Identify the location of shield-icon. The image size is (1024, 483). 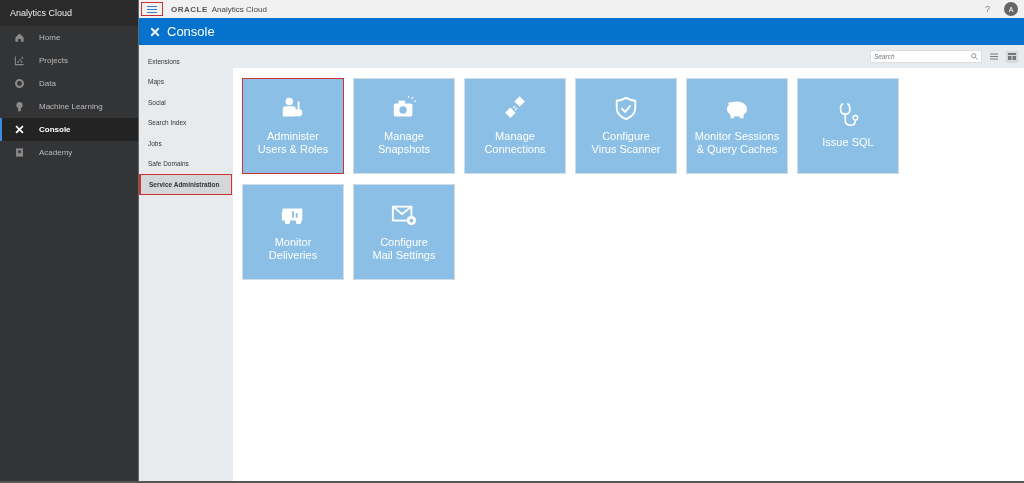
(626, 108).